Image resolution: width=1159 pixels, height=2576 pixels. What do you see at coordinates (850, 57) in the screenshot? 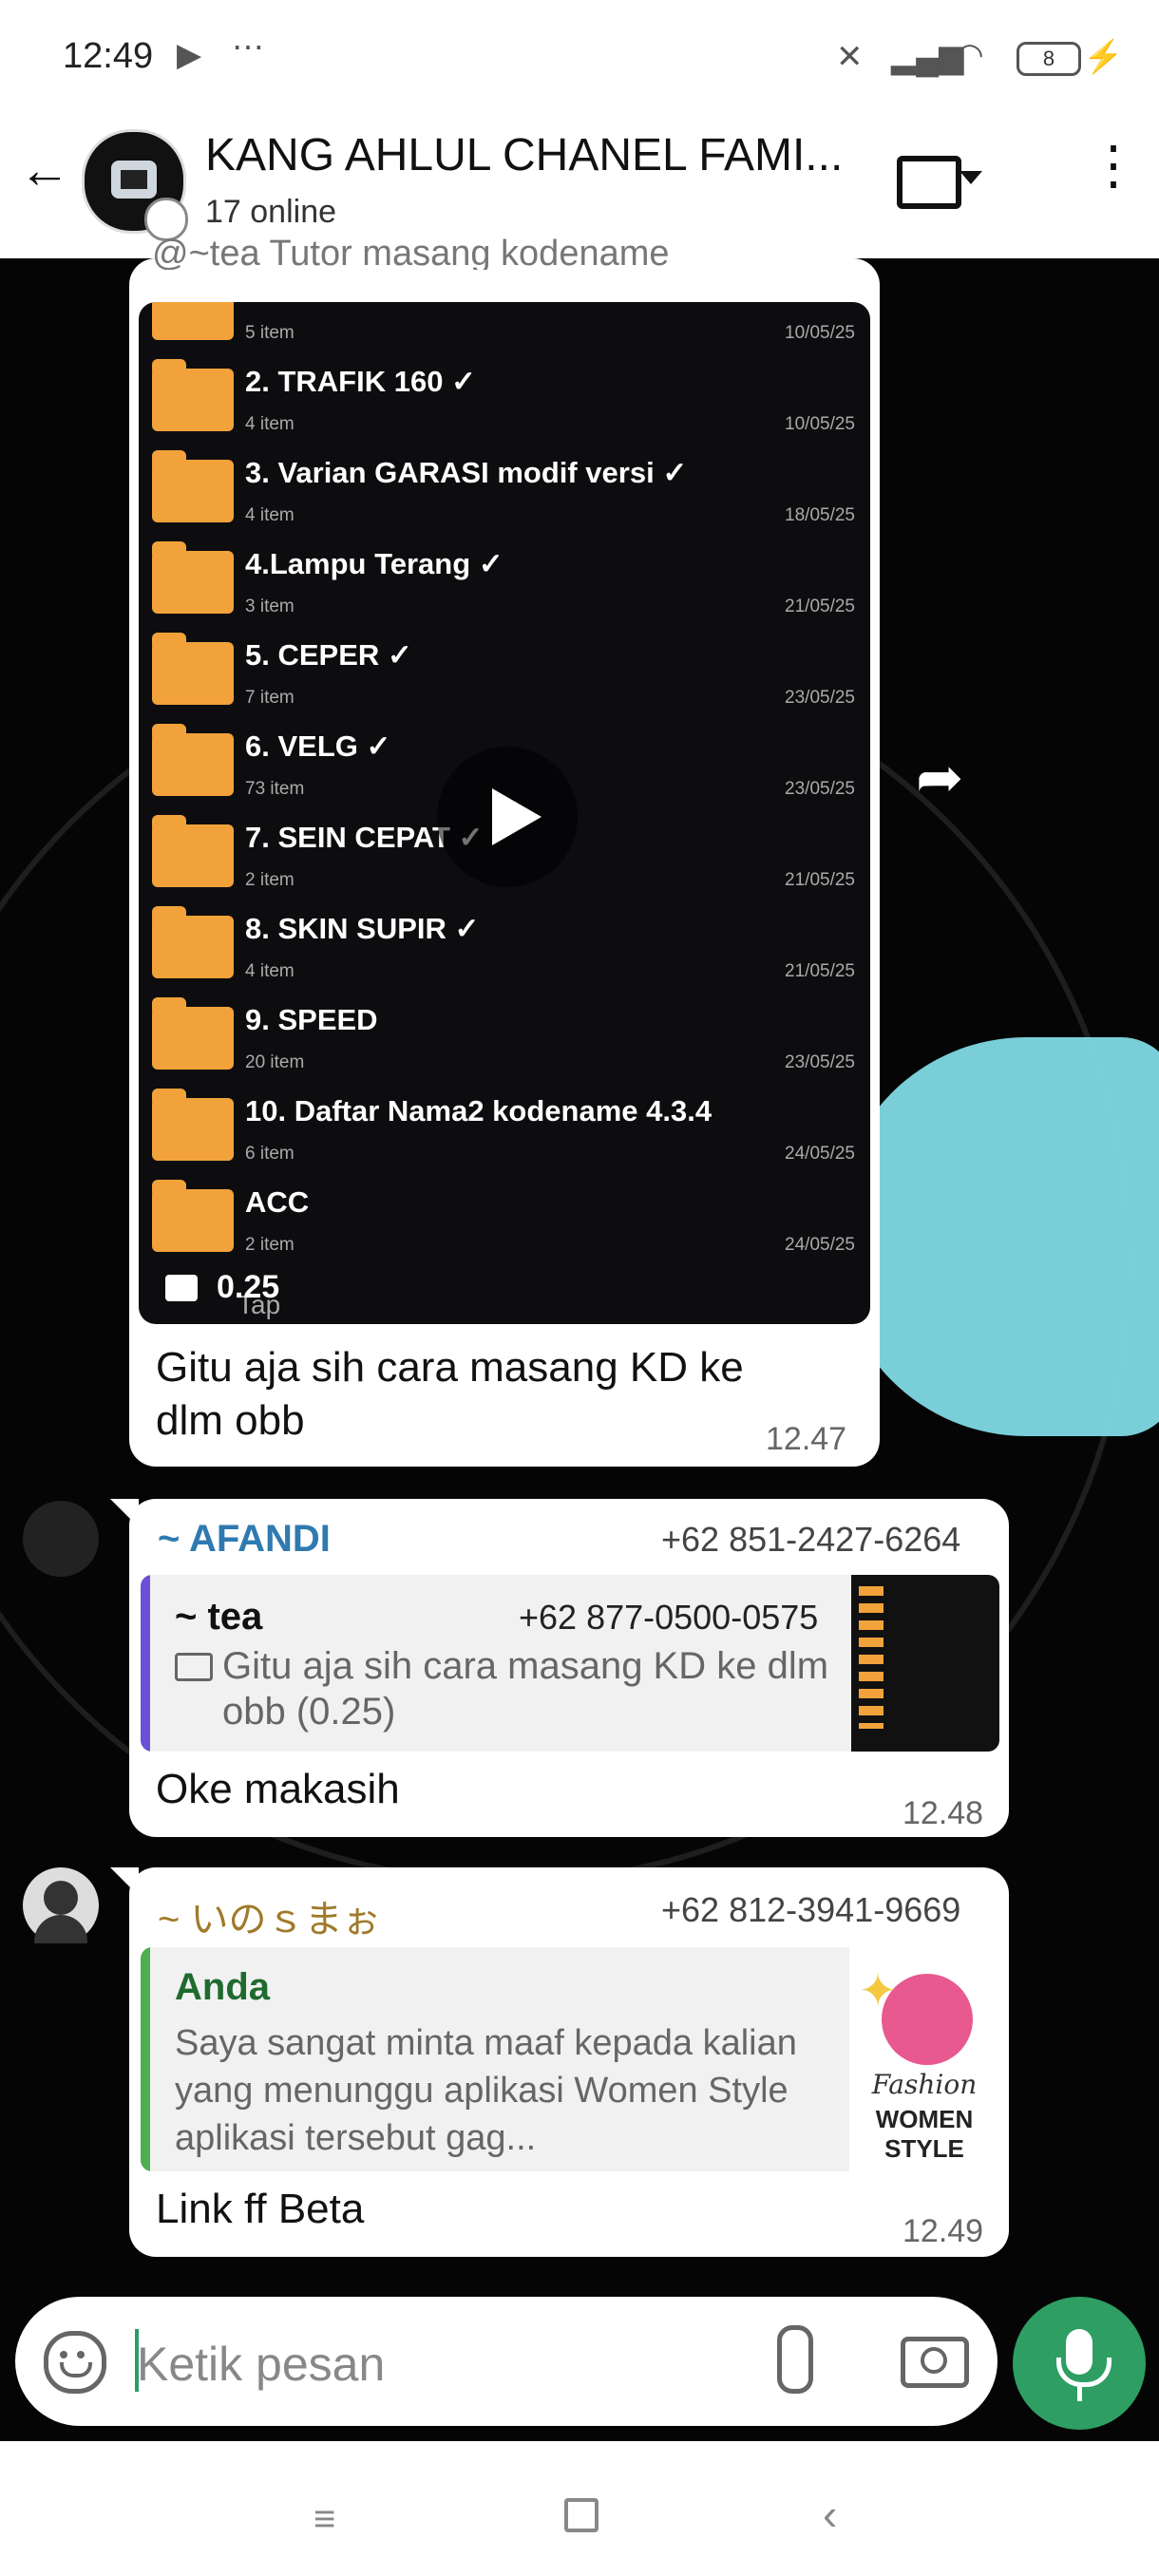
I see `mute-icon: ✕` at bounding box center [850, 57].